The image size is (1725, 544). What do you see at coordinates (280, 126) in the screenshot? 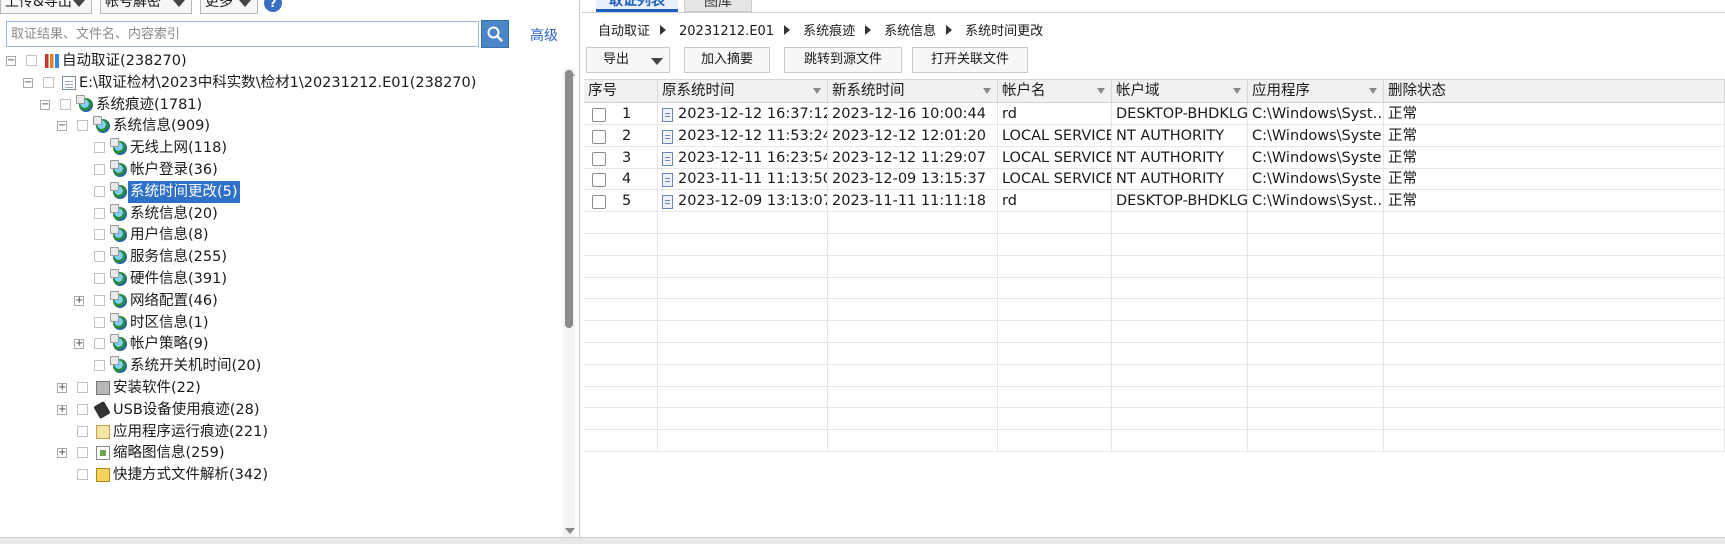
I see `tree-node: − 系统信息(909)` at bounding box center [280, 126].